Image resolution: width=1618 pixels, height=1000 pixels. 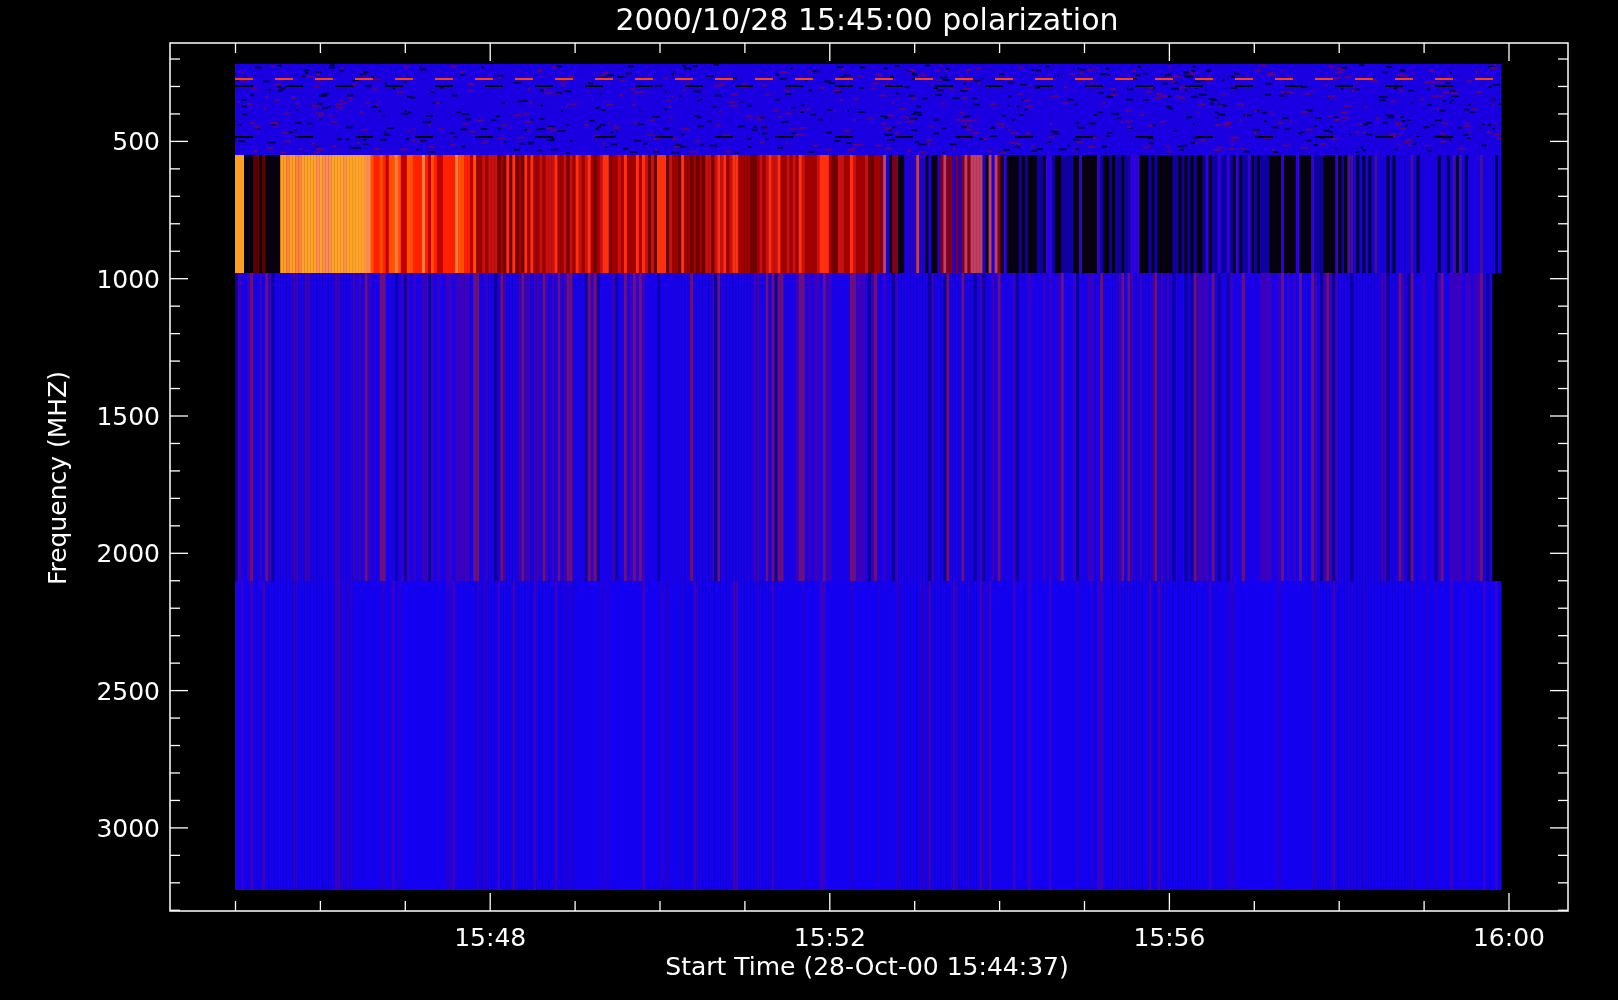 I want to click on x-tick-label: 15:52, so click(x=829, y=937).